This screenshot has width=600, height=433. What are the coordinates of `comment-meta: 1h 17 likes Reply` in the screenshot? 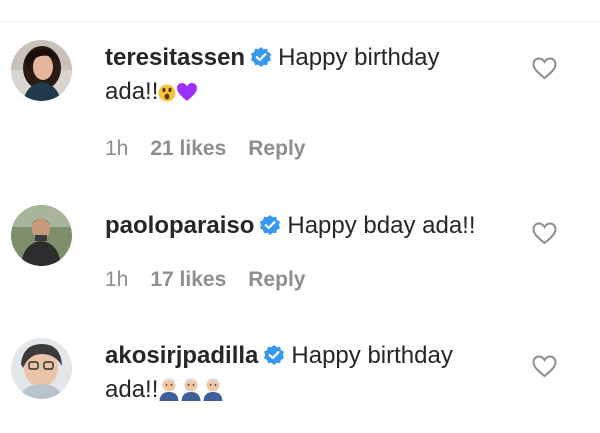 It's located at (205, 280).